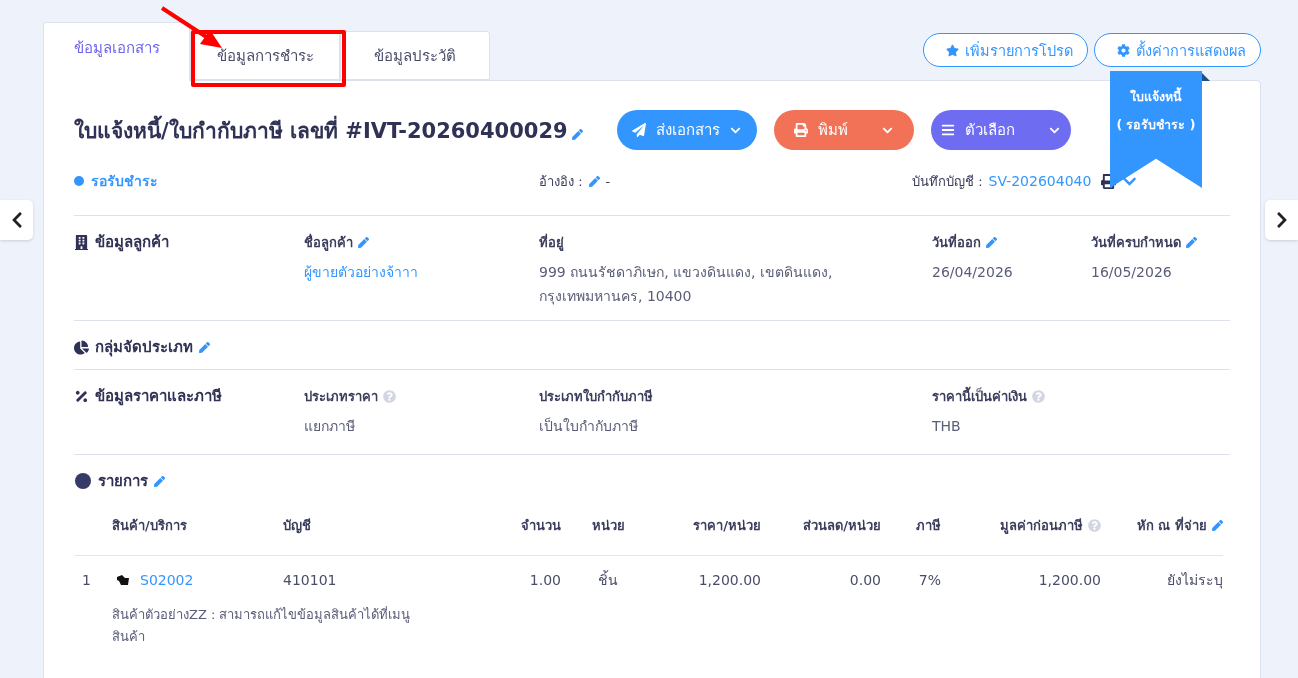 The width and height of the screenshot is (1298, 678). Describe the element at coordinates (589, 426) in the screenshot. I see `field-value: เป็นใบกำกับภาษี` at that location.